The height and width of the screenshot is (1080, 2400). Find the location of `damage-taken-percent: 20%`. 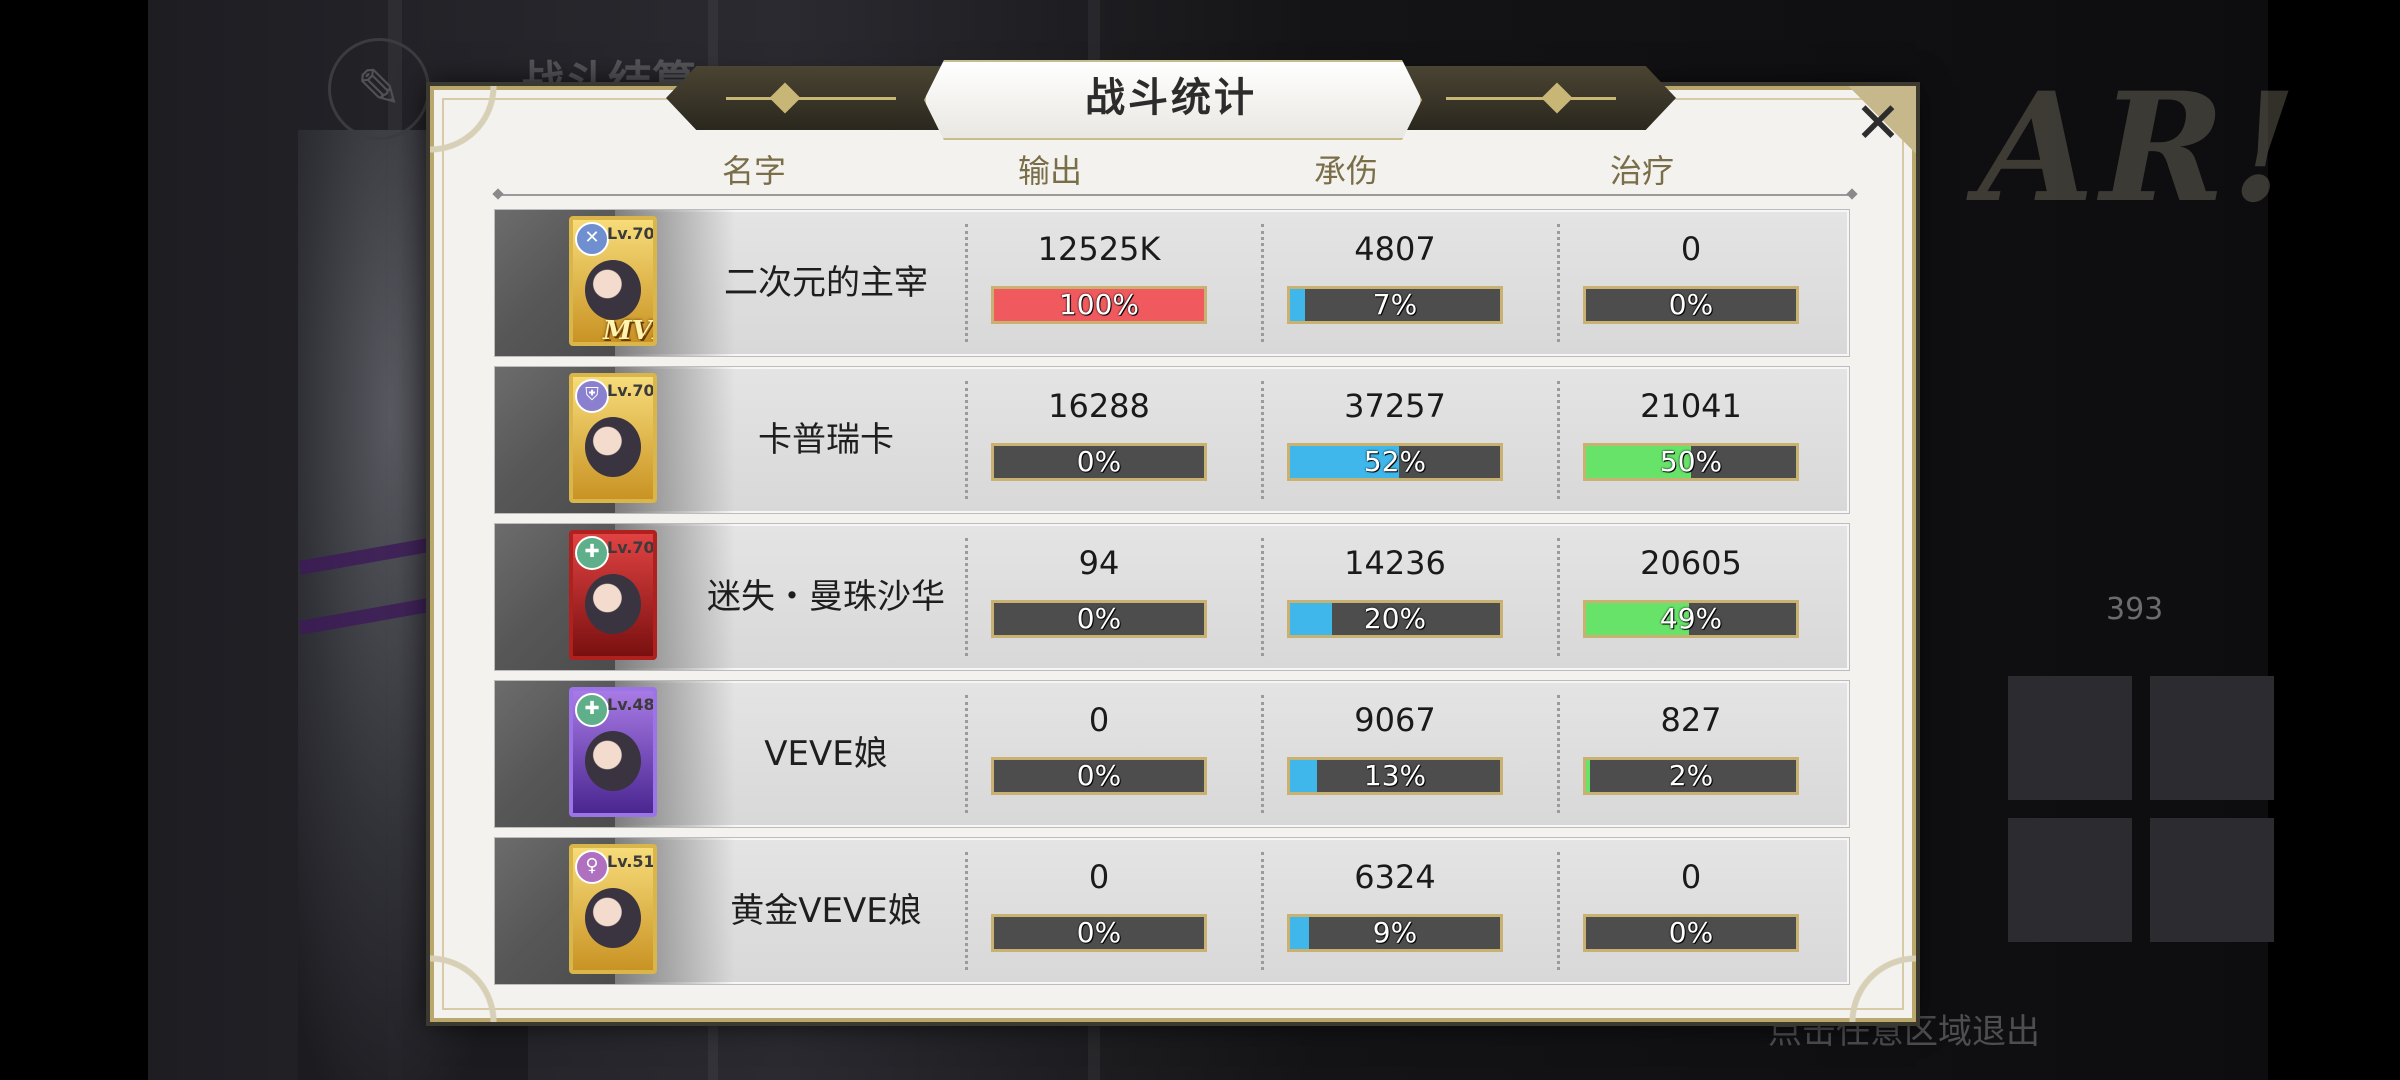

damage-taken-percent: 20% is located at coordinates (1395, 618).